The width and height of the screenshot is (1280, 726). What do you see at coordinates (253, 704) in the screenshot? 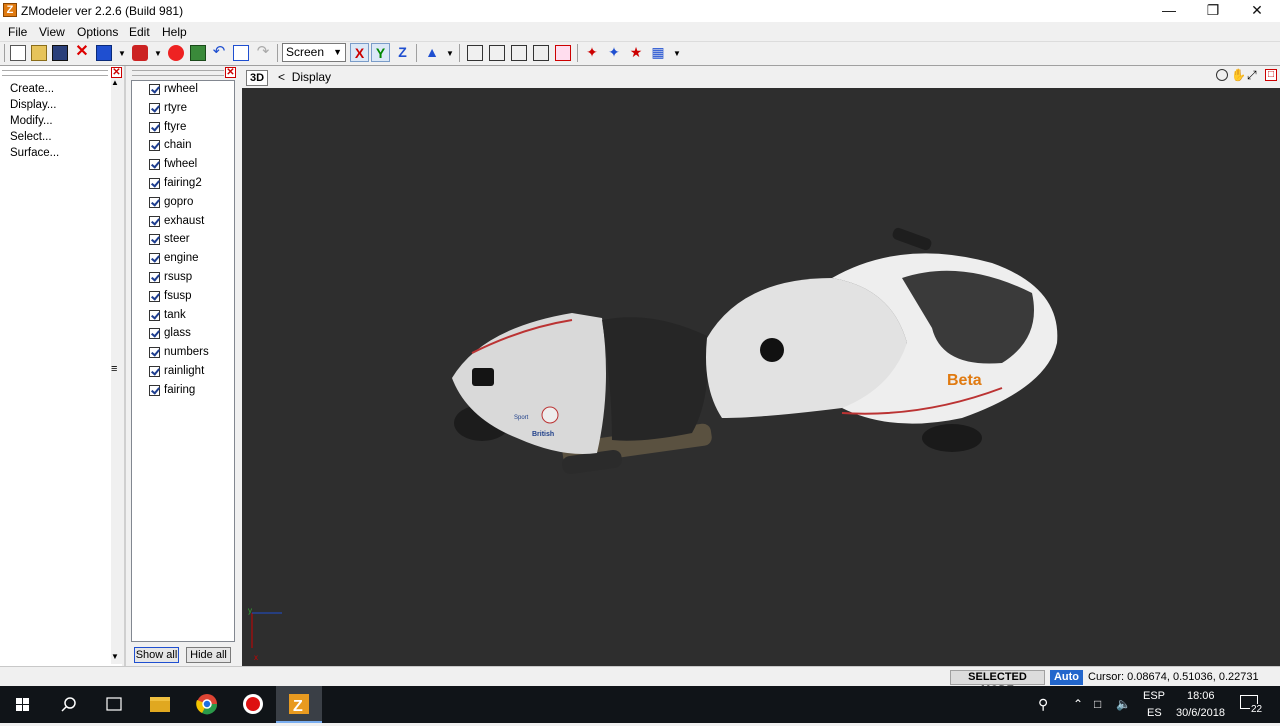
I see `taskbar-recorder` at bounding box center [253, 704].